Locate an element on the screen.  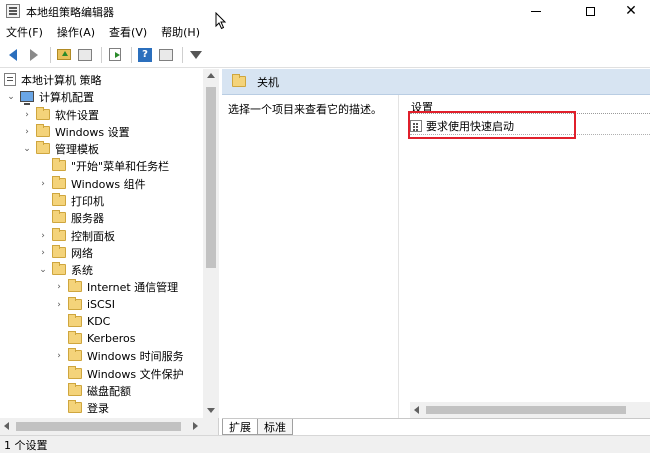
tree-item-server: 服务器 is located at coordinates (78, 217).